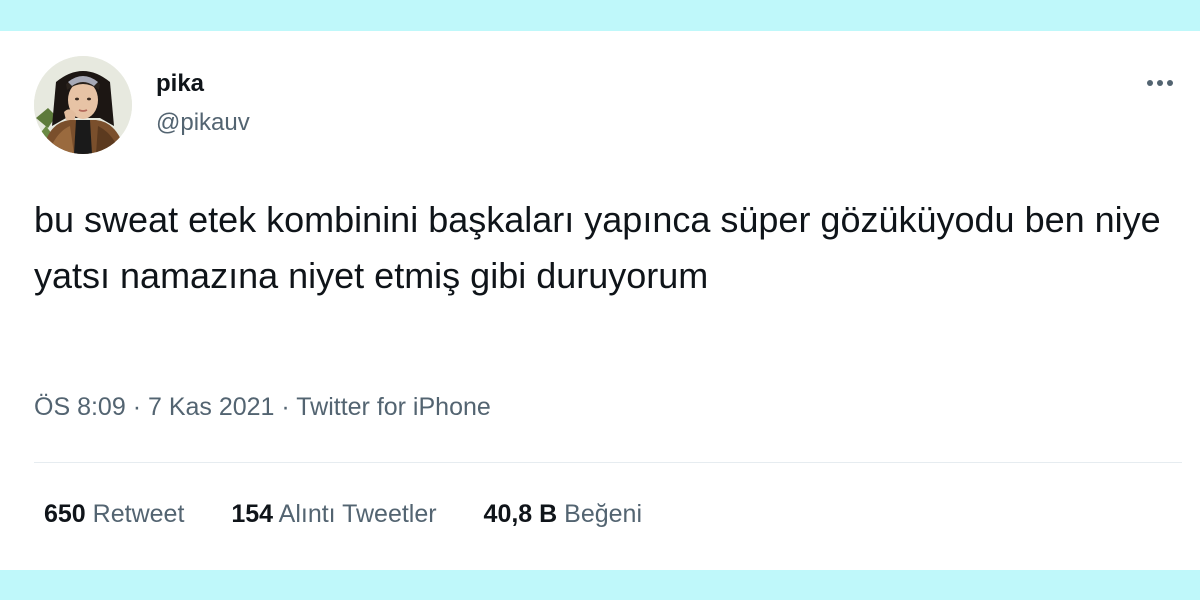  I want to click on avatar-image, so click(83, 105).